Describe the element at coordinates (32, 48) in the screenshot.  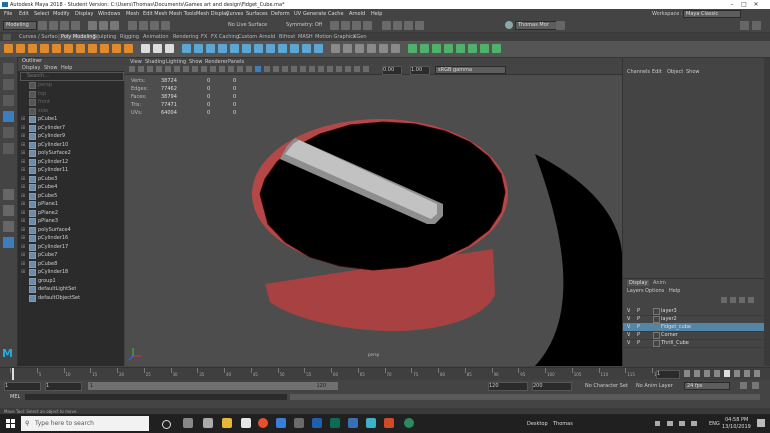
I see `poly-cylinder-icon` at that location.